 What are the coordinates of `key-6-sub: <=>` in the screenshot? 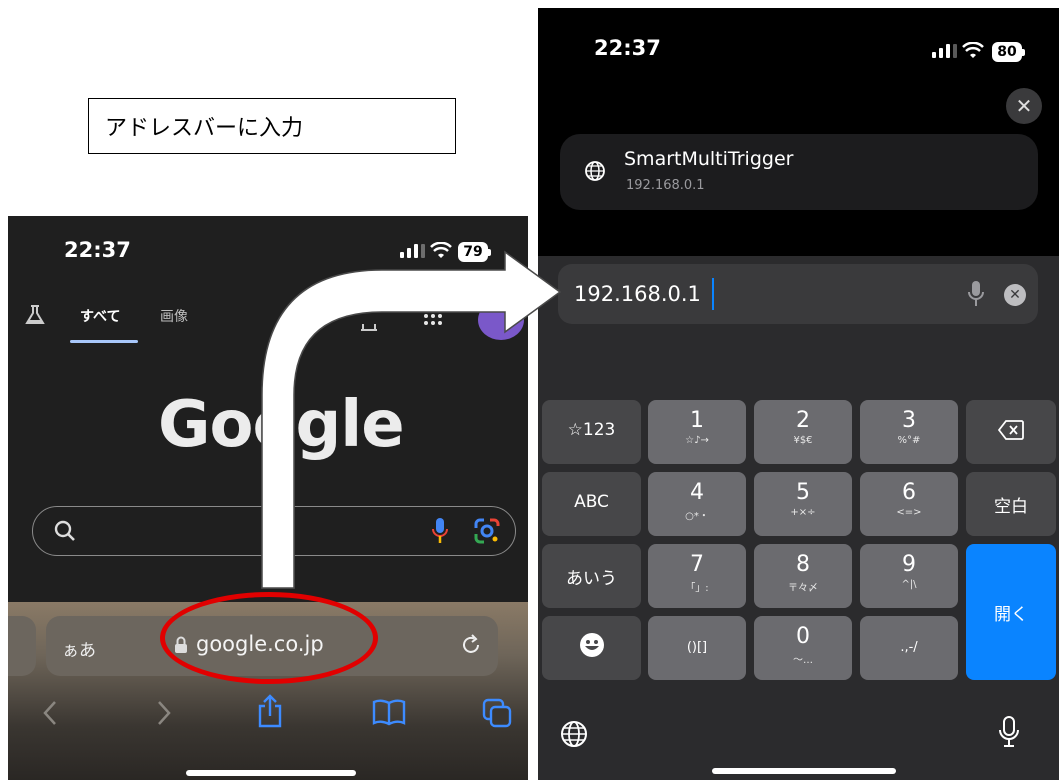 It's located at (909, 512).